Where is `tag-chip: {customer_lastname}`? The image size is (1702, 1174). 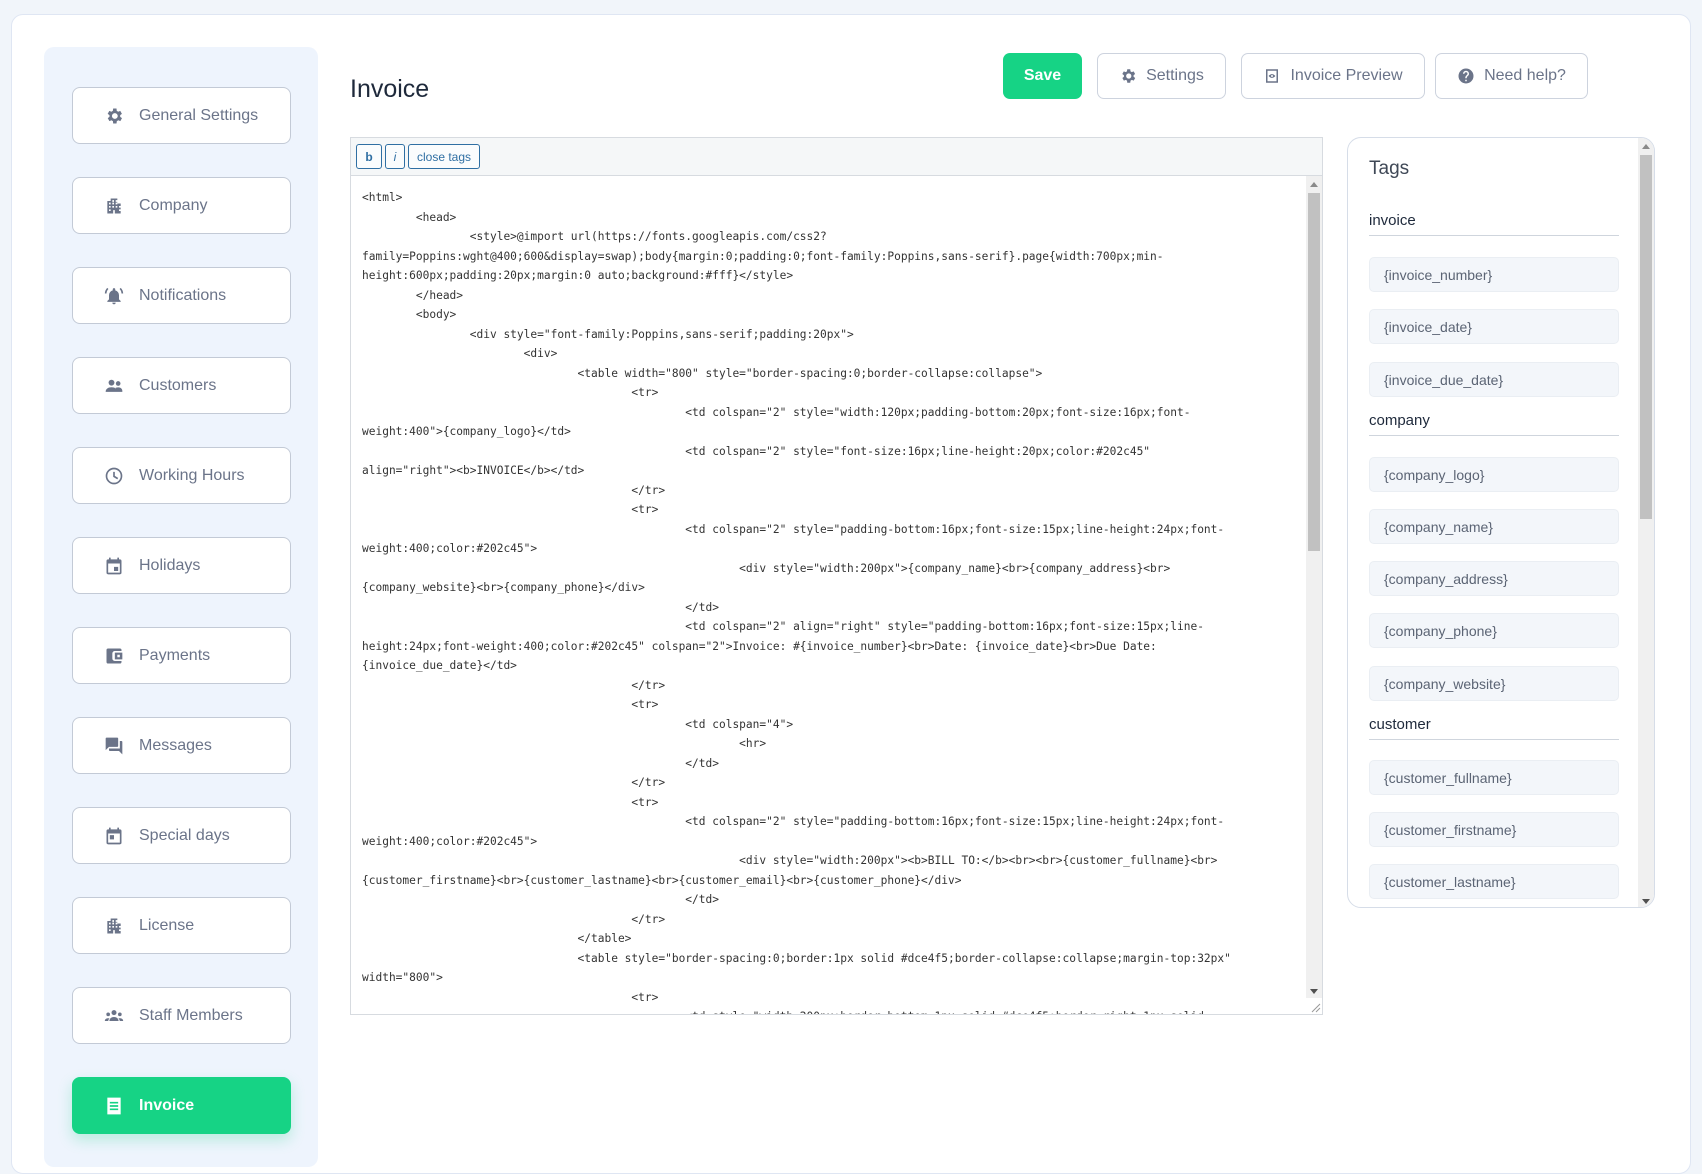
tag-chip: {customer_lastname} is located at coordinates (1494, 881).